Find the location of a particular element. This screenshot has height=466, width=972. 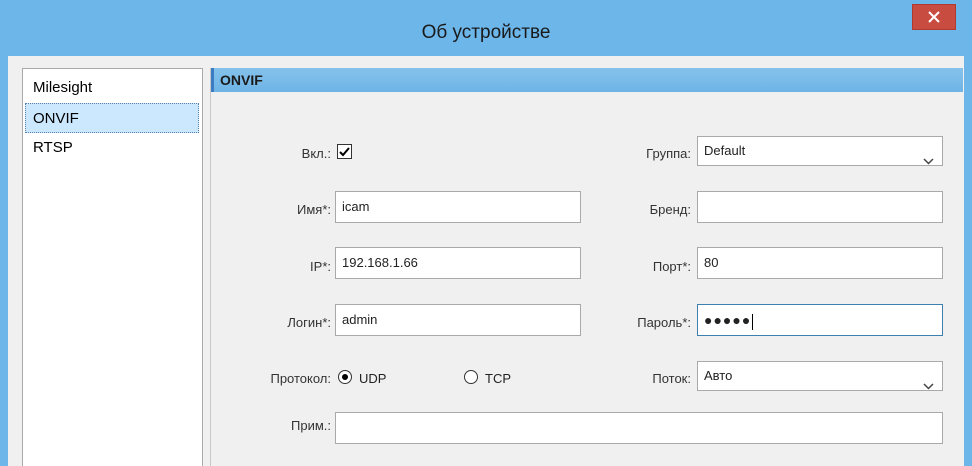

enabled-checkbox is located at coordinates (344, 151).